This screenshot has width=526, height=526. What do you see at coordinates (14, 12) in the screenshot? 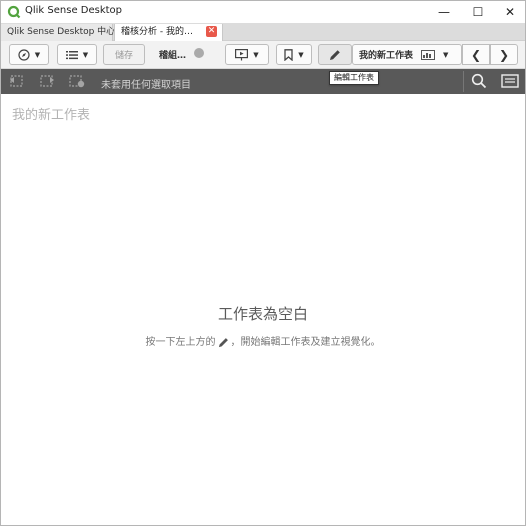
I see `qlik-logo-icon` at bounding box center [14, 12].